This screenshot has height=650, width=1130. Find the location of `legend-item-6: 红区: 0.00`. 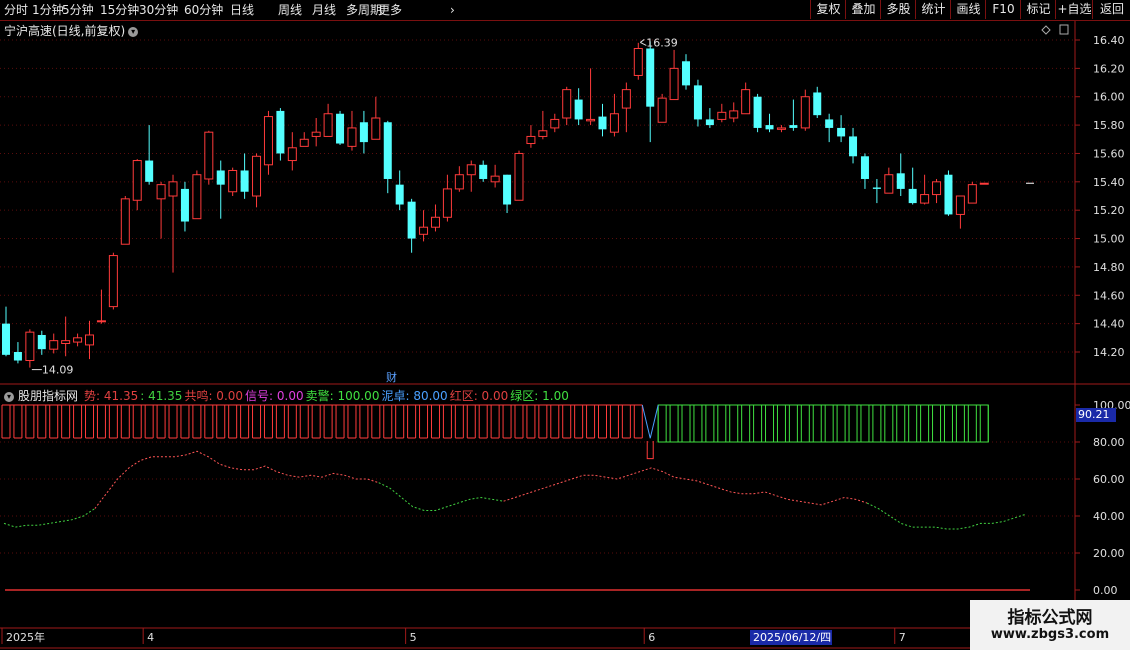

legend-item-6: 红区: 0.00 is located at coordinates (479, 396).